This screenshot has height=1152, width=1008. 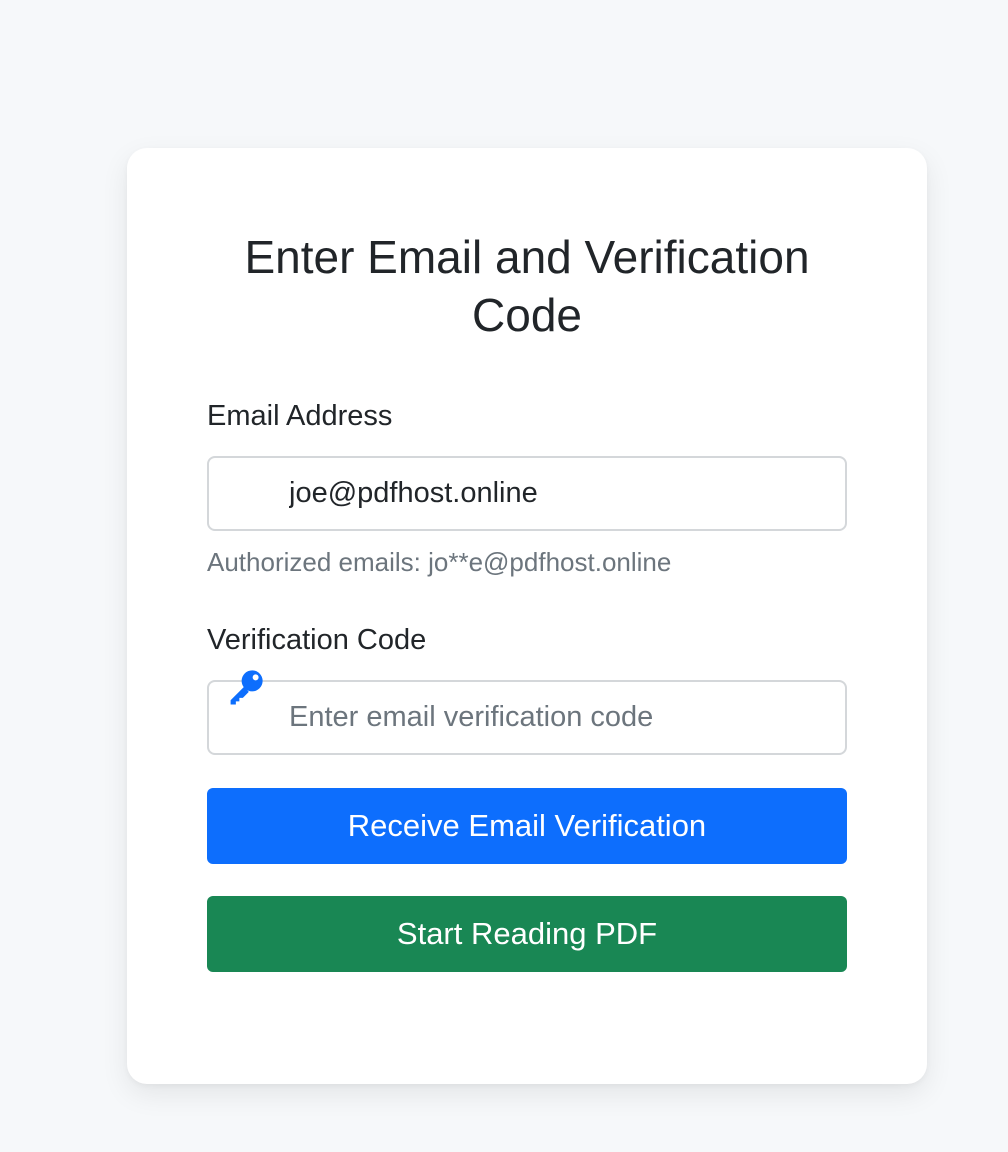 I want to click on email-field-container, so click(x=527, y=493).